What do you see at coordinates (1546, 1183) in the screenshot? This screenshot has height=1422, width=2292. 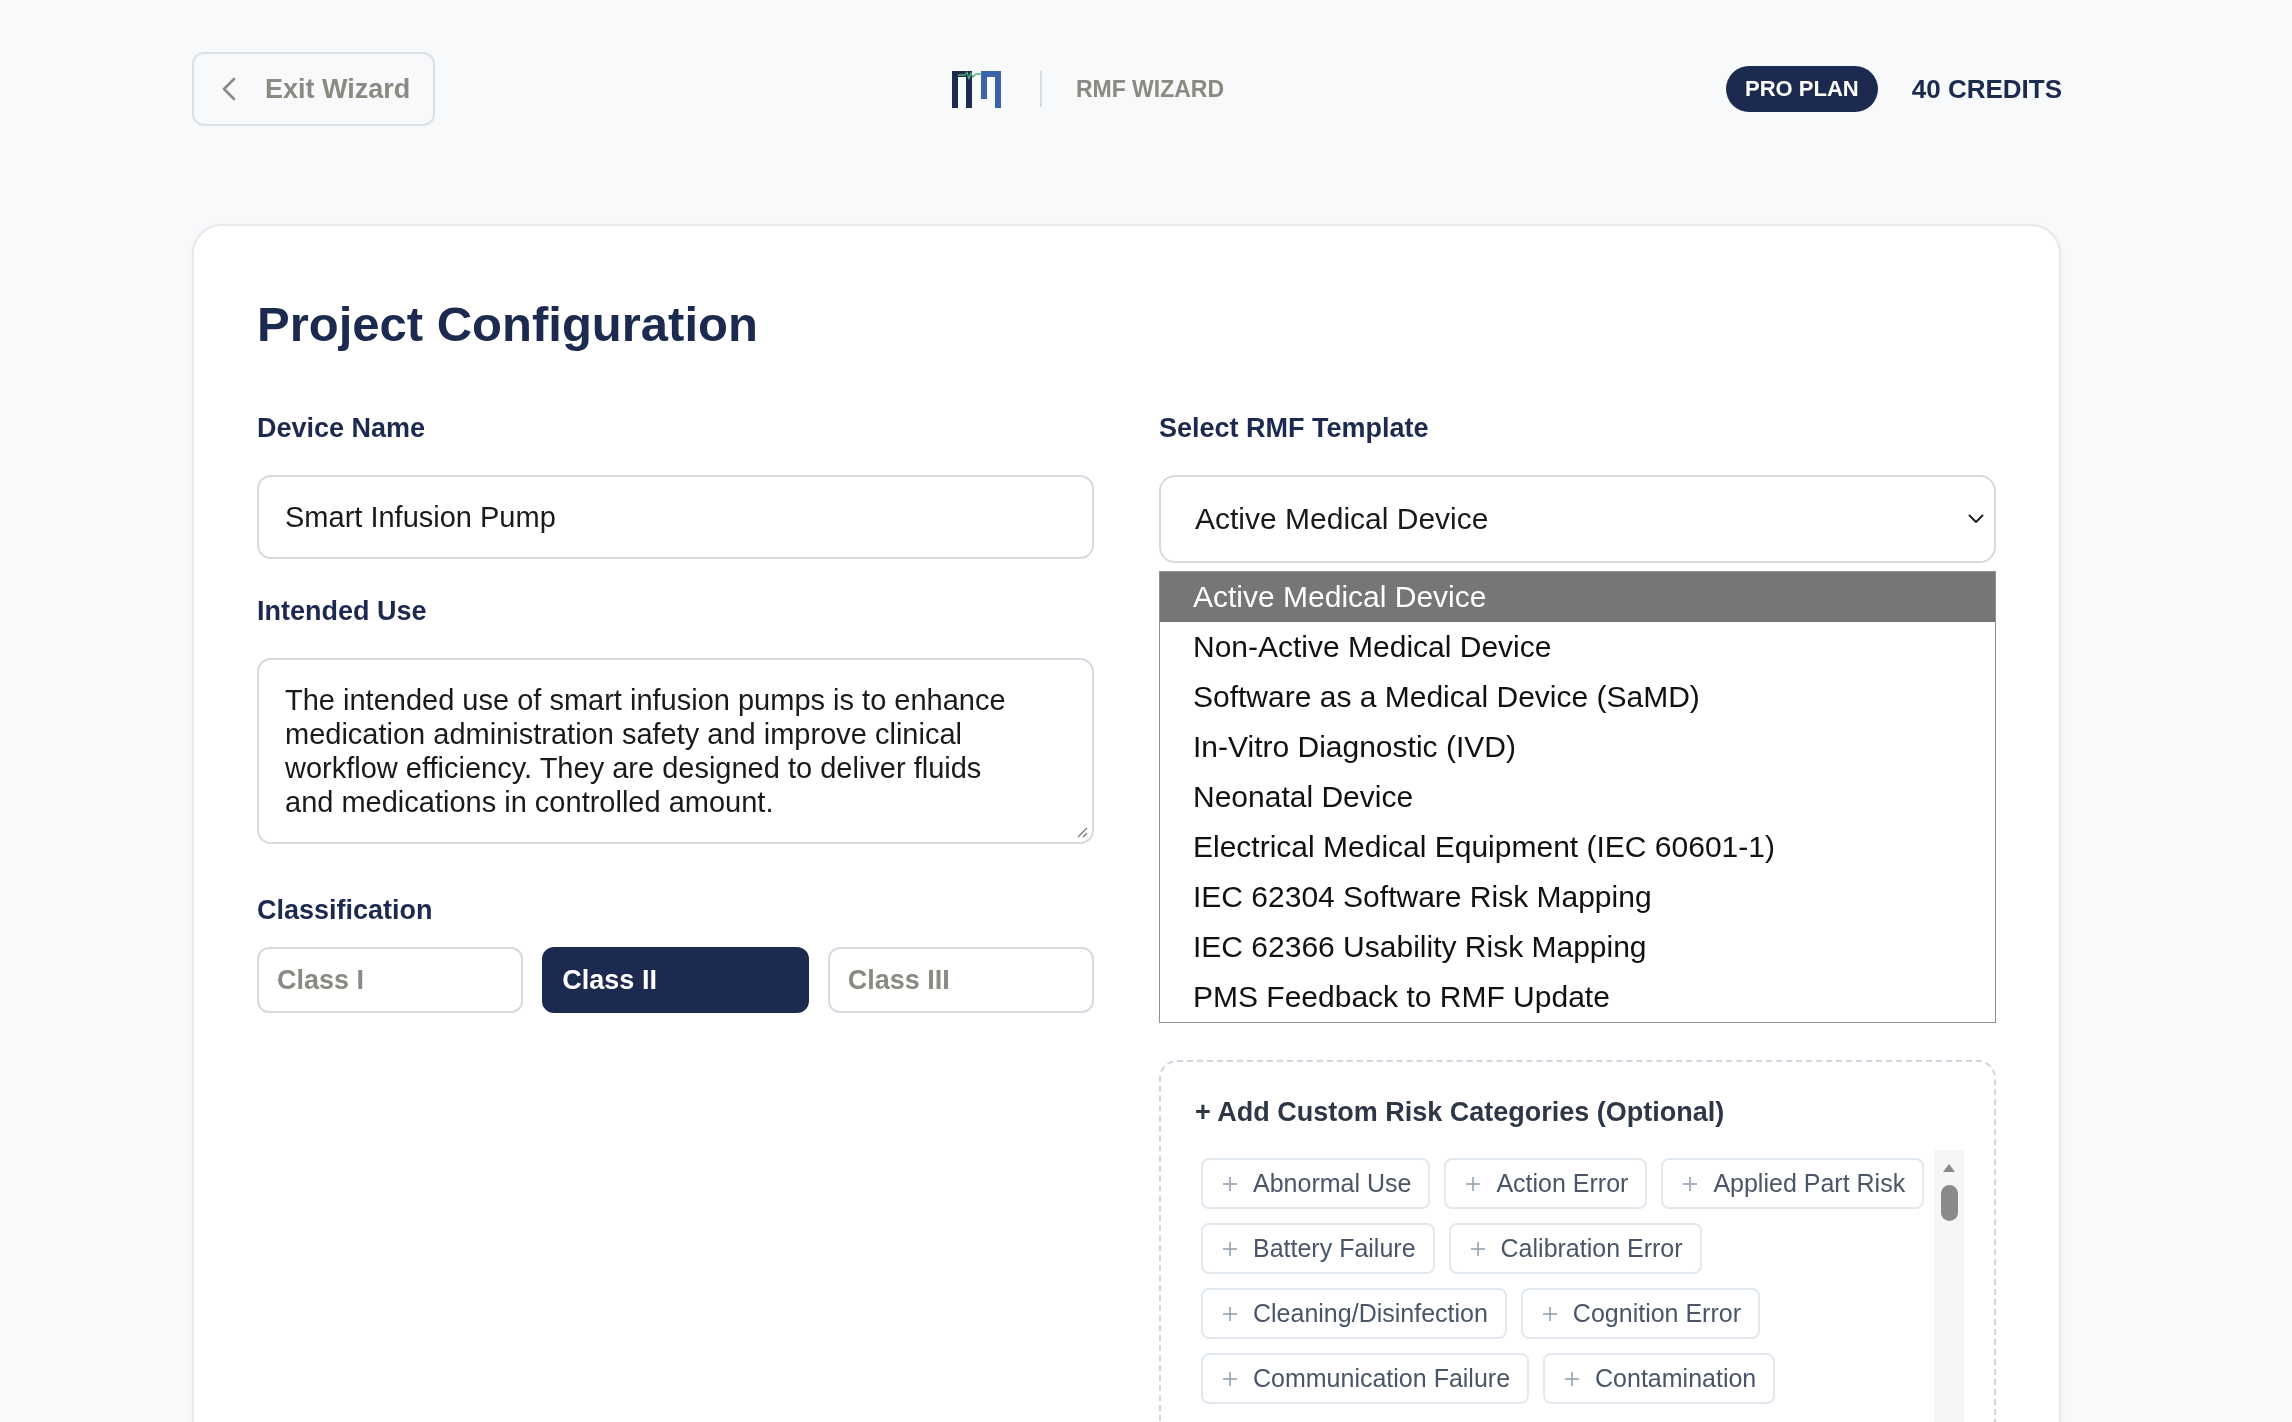 I see `add-risk-chip: Action Error` at bounding box center [1546, 1183].